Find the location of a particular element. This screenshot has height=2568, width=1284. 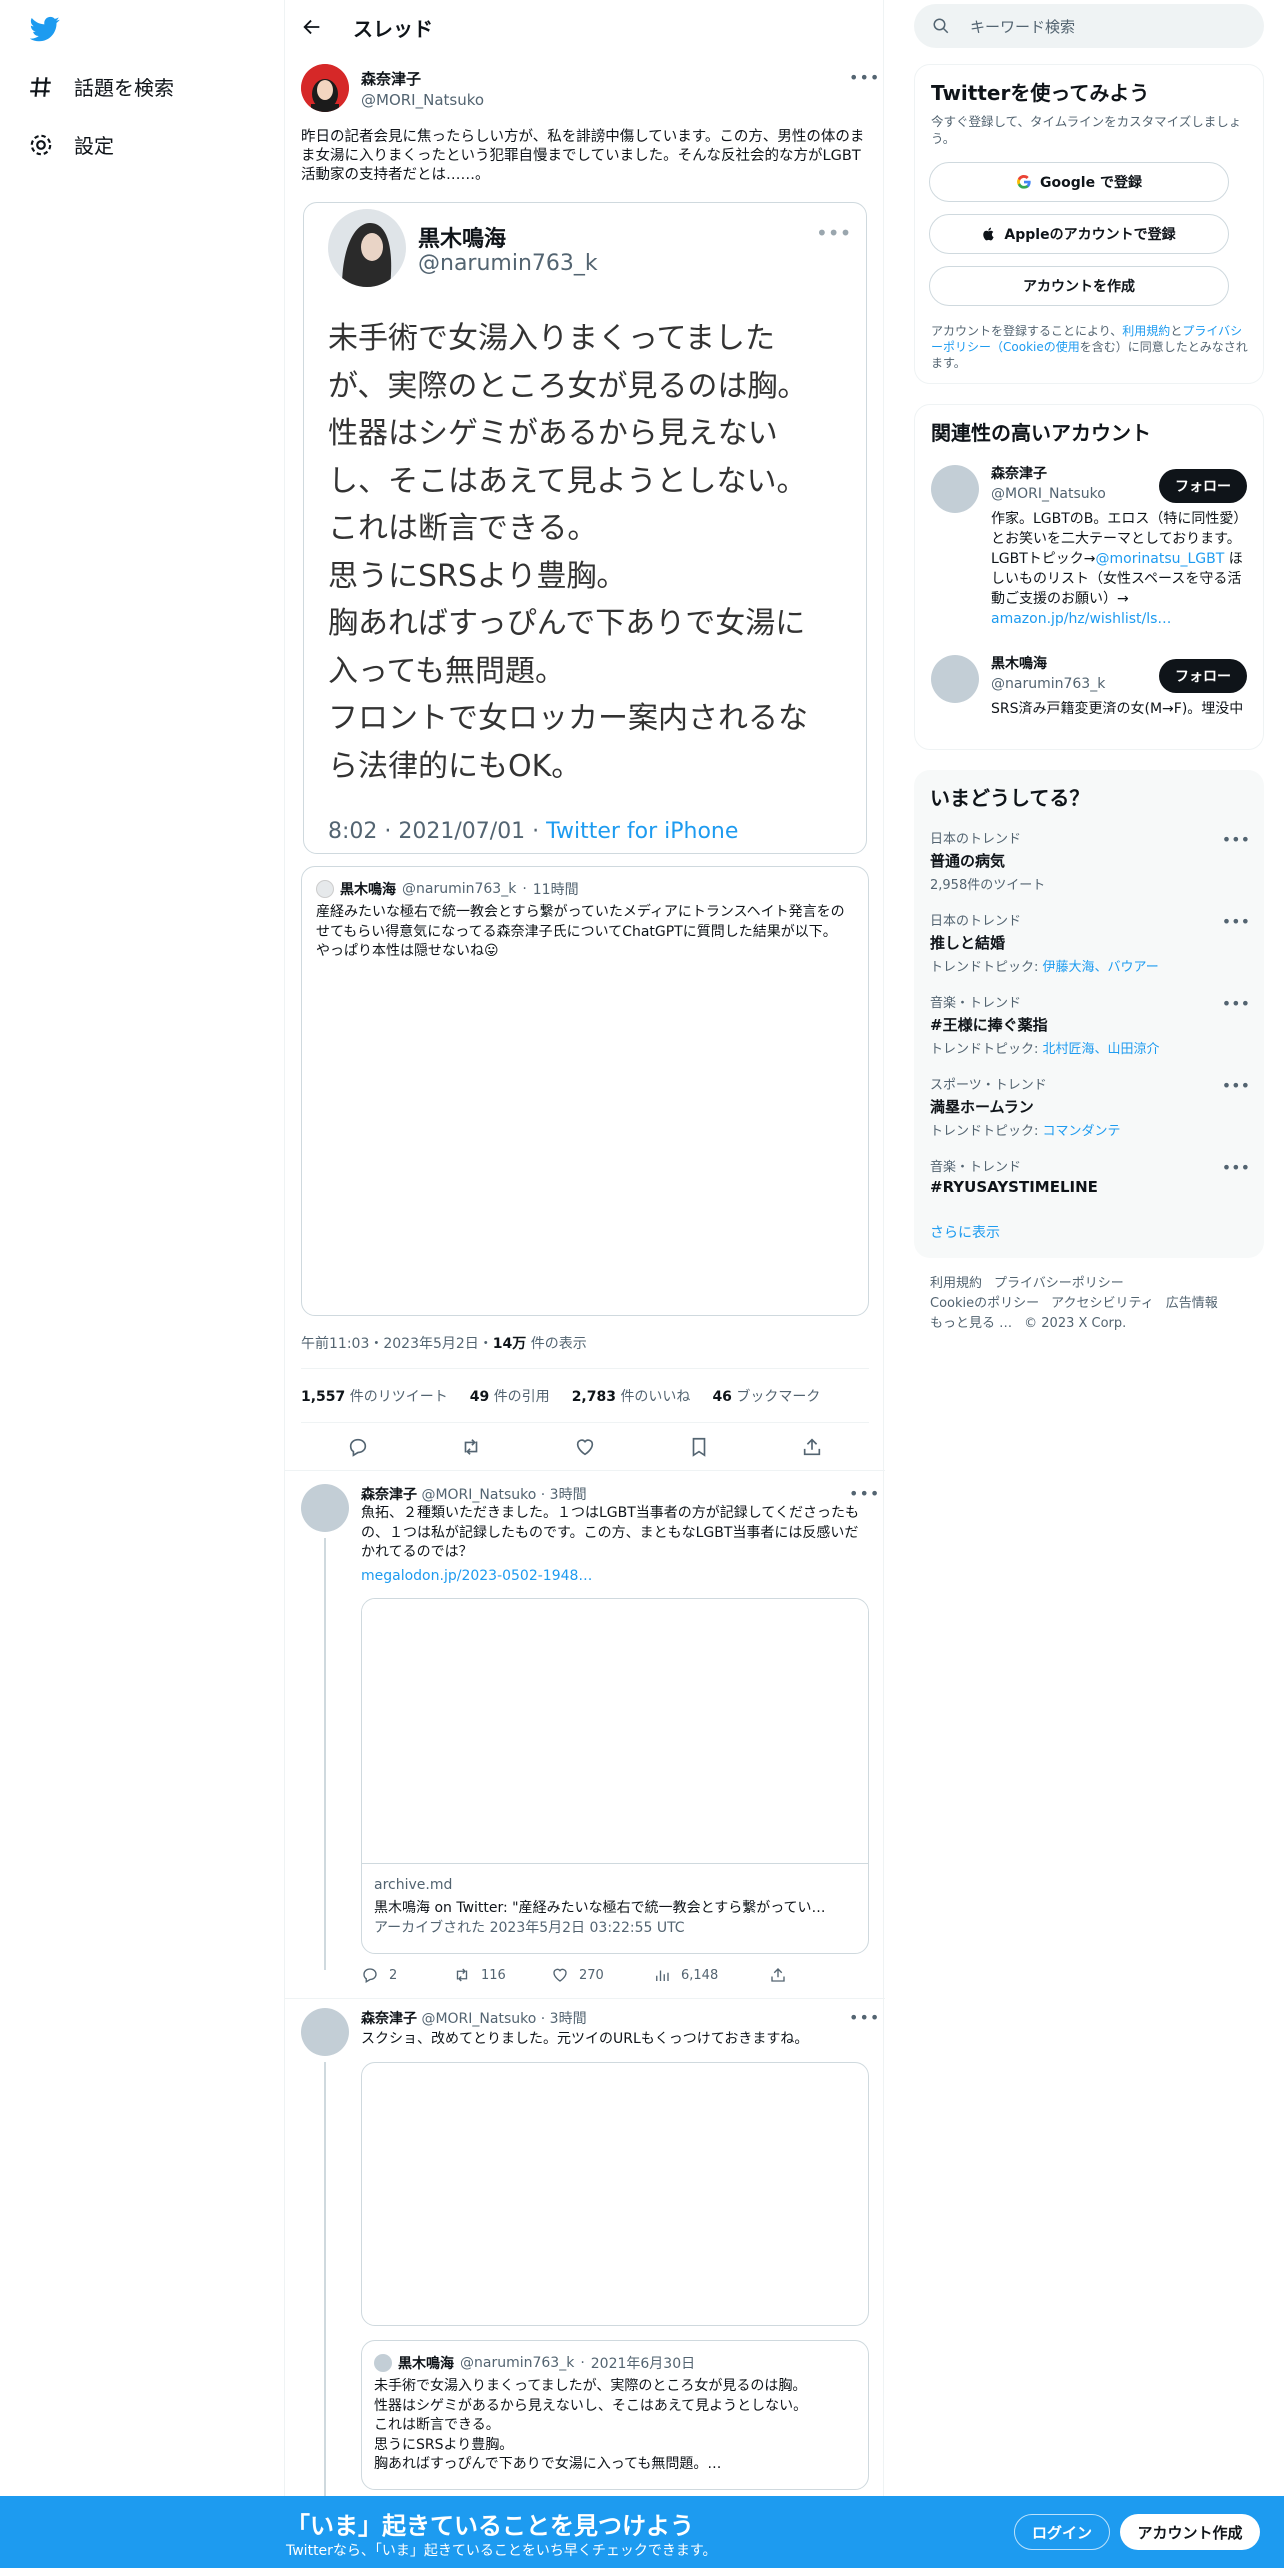

reply1-views: 6,148 is located at coordinates (685, 1975).